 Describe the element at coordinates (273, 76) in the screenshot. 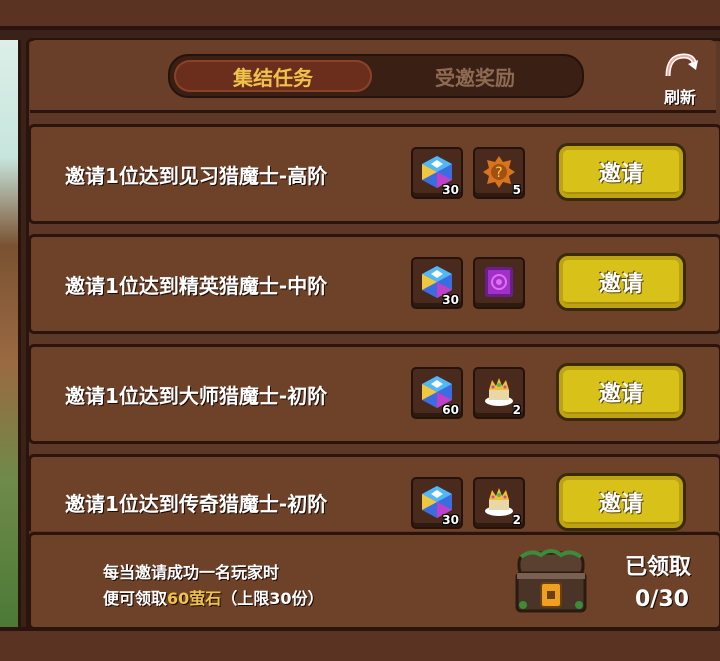

I see `tab-rally-tasks: 集结任务` at that location.